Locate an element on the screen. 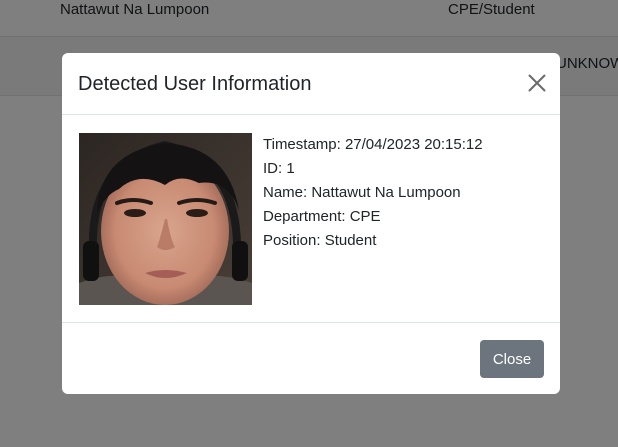 Image resolution: width=618 pixels, height=447 pixels. info-id: ID: 1 is located at coordinates (279, 168).